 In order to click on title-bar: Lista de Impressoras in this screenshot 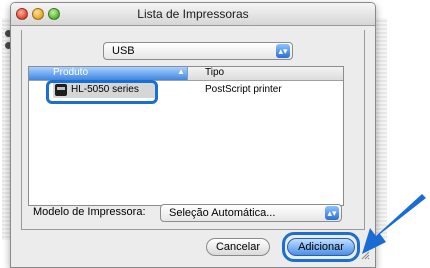, I will do `click(193, 14)`.